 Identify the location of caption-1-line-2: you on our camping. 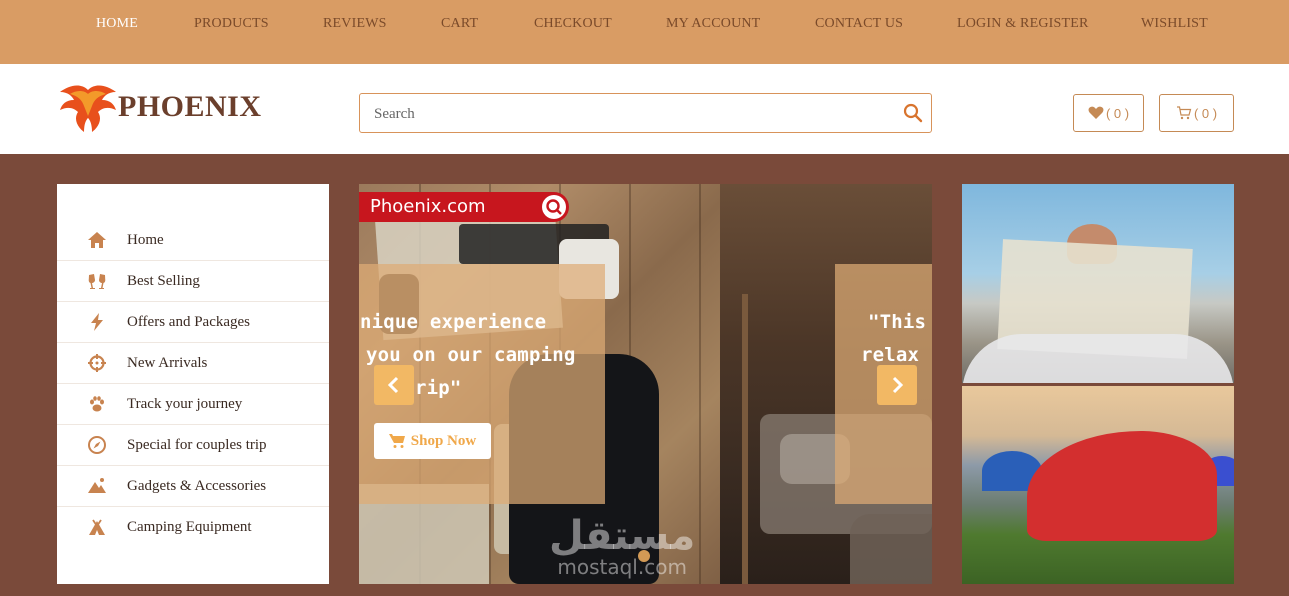
(471, 355).